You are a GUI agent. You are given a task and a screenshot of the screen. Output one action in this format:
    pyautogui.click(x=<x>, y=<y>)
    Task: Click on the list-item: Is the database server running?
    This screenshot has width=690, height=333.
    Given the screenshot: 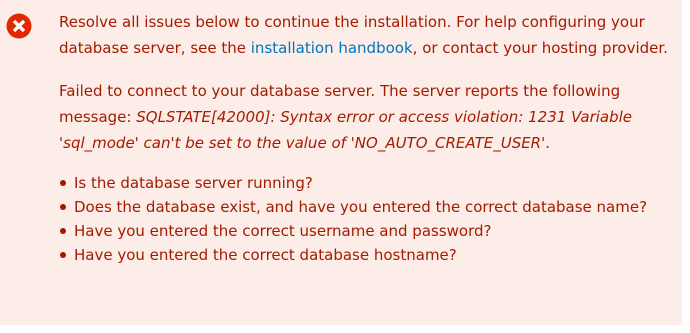 What is the action you would take?
    pyautogui.click(x=366, y=183)
    